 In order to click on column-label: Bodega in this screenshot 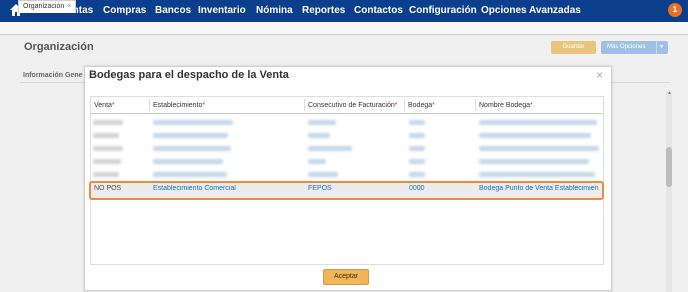, I will do `click(420, 105)`.